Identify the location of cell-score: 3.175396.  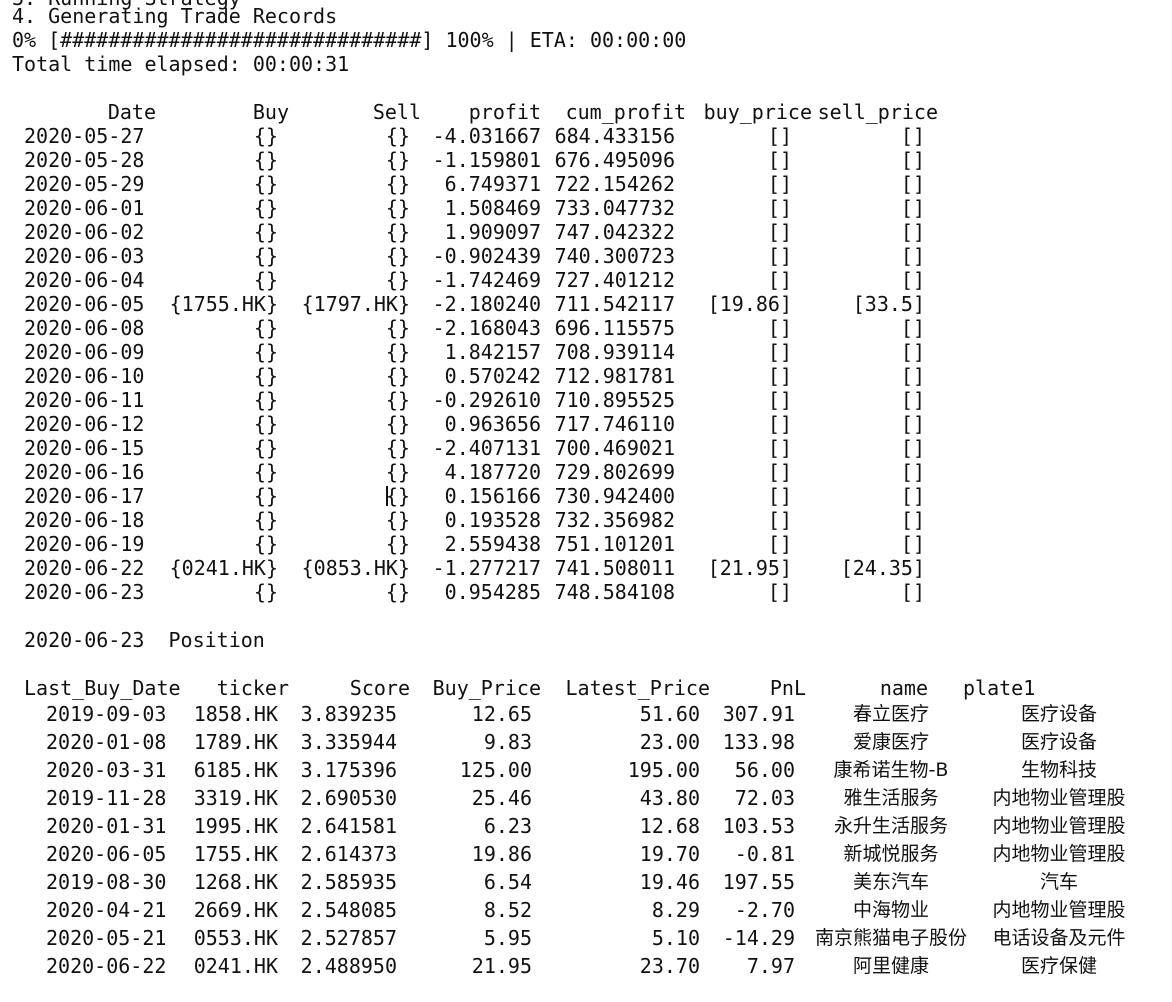
(348, 770).